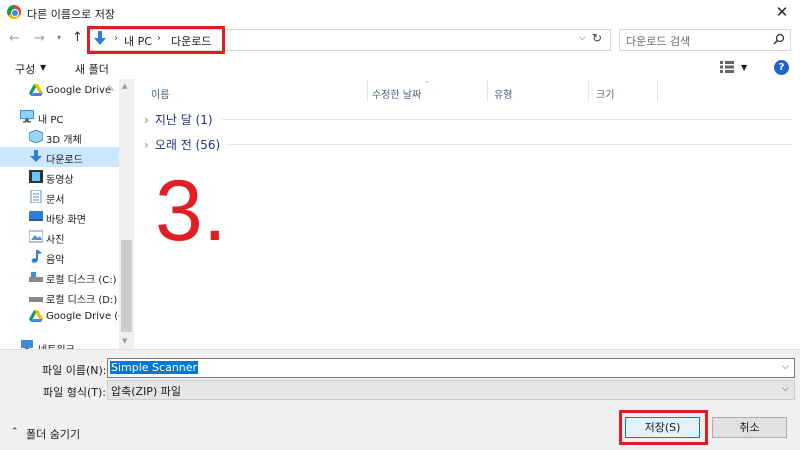  I want to click on nav-scrollbar-thumb, so click(126, 286).